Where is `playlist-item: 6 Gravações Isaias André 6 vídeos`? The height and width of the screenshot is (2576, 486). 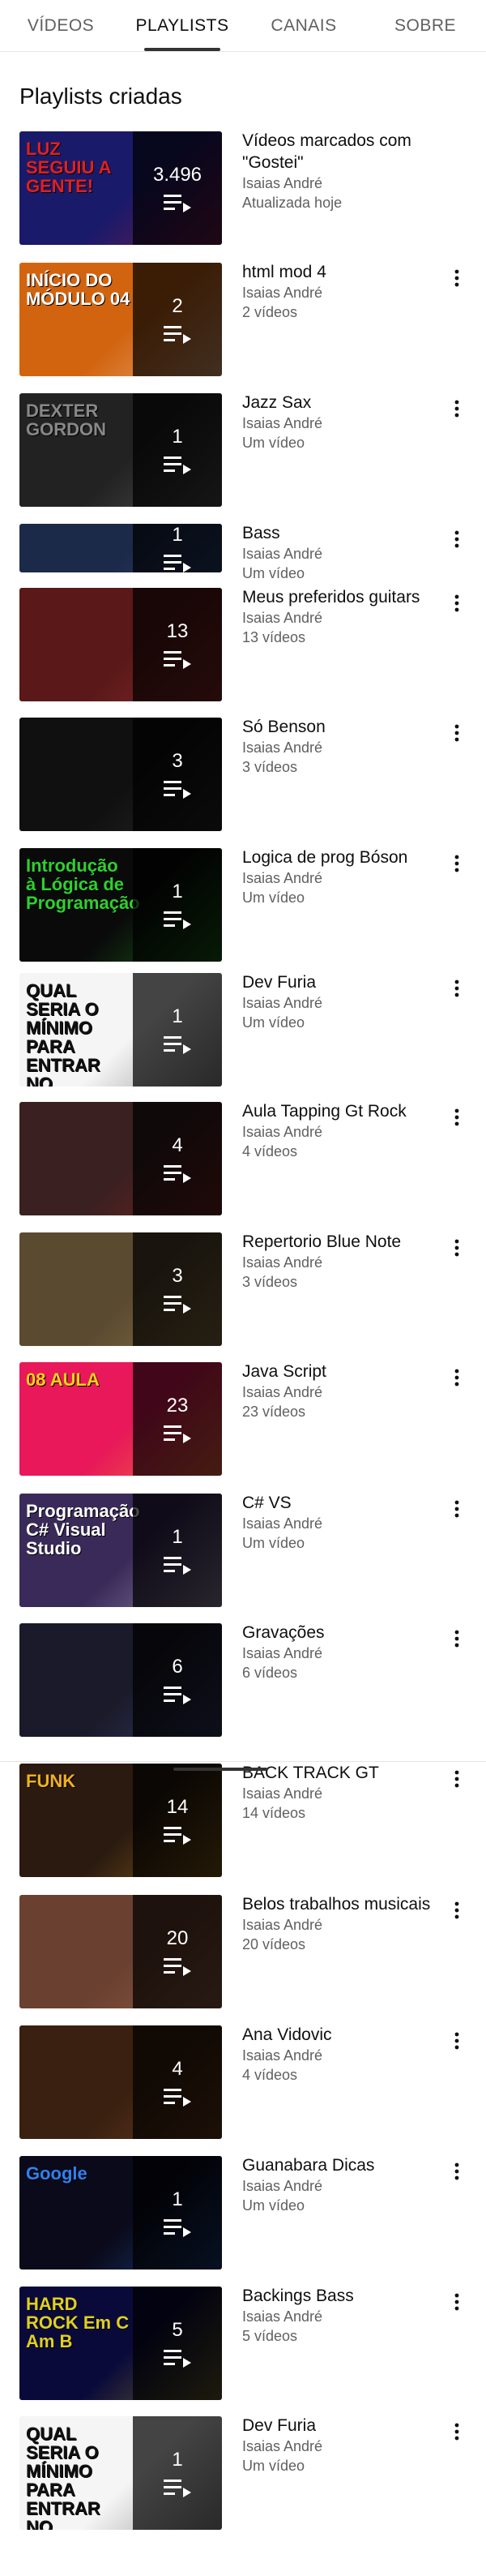
playlist-item: 6 Gravações Isaias André 6 vídeos is located at coordinates (243, 1682).